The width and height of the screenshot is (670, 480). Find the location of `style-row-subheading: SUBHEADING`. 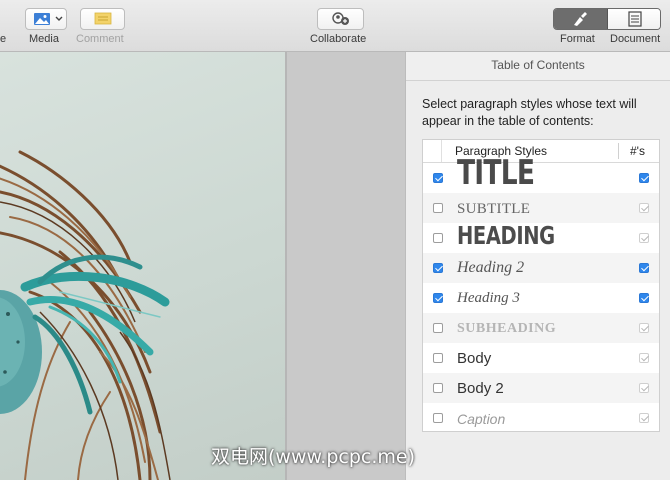

style-row-subheading: SUBHEADING is located at coordinates (541, 328).